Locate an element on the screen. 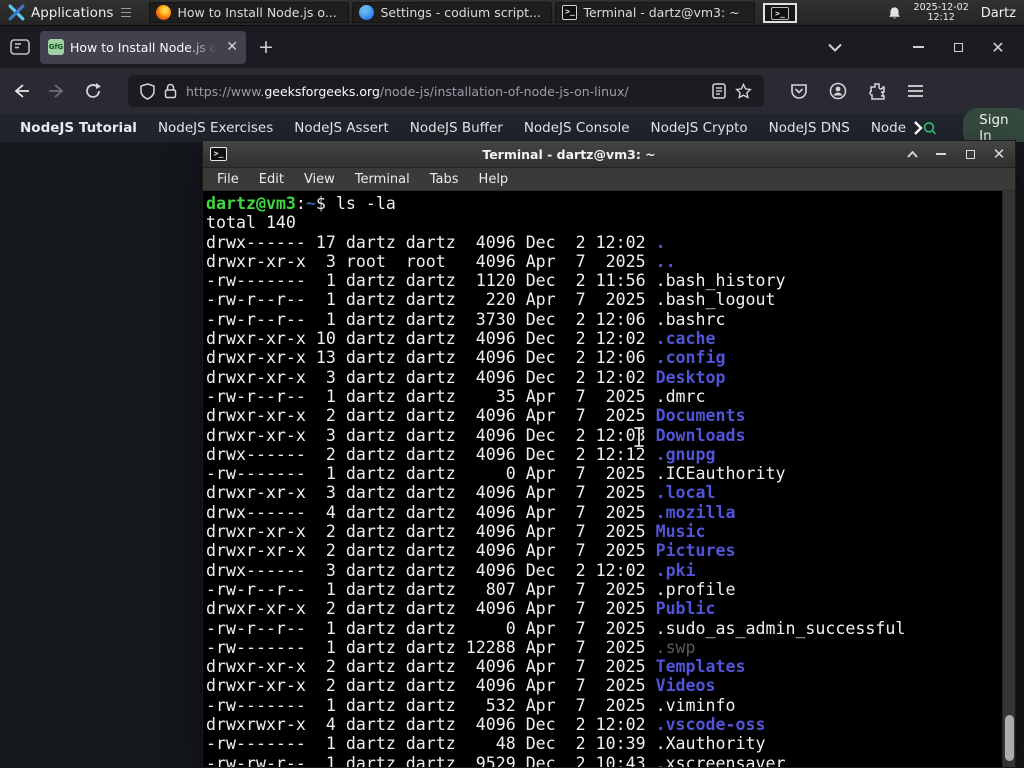 Image resolution: width=1024 pixels, height=768 pixels. applications-menu-button: Applications is located at coordinates (69, 12).